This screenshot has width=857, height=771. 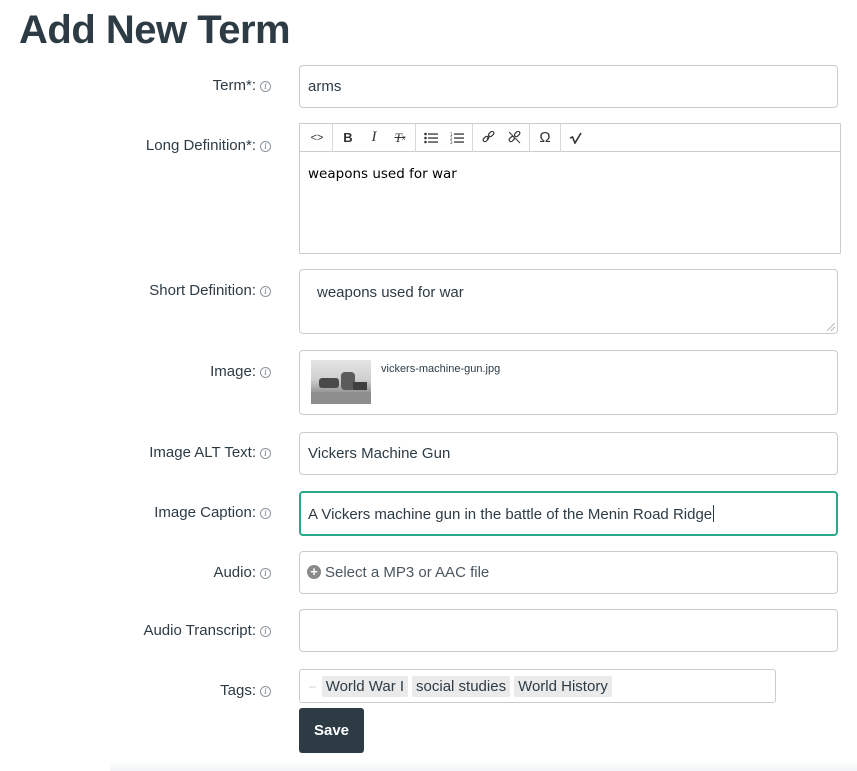 I want to click on italic-icon: I, so click(x=374, y=138).